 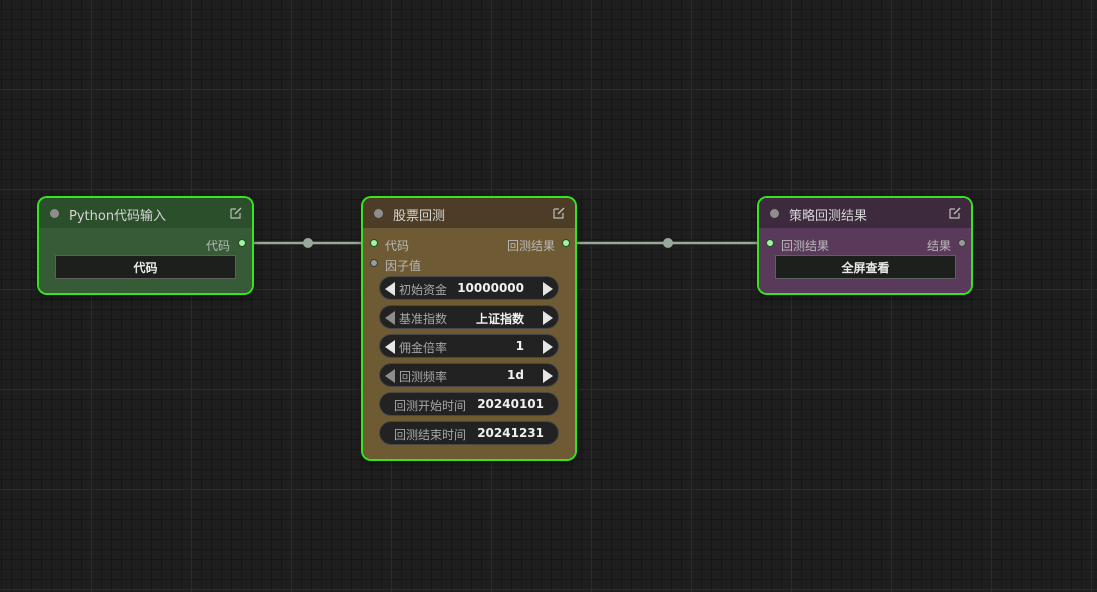 I want to click on node-header: 策略回测结果, so click(x=865, y=213).